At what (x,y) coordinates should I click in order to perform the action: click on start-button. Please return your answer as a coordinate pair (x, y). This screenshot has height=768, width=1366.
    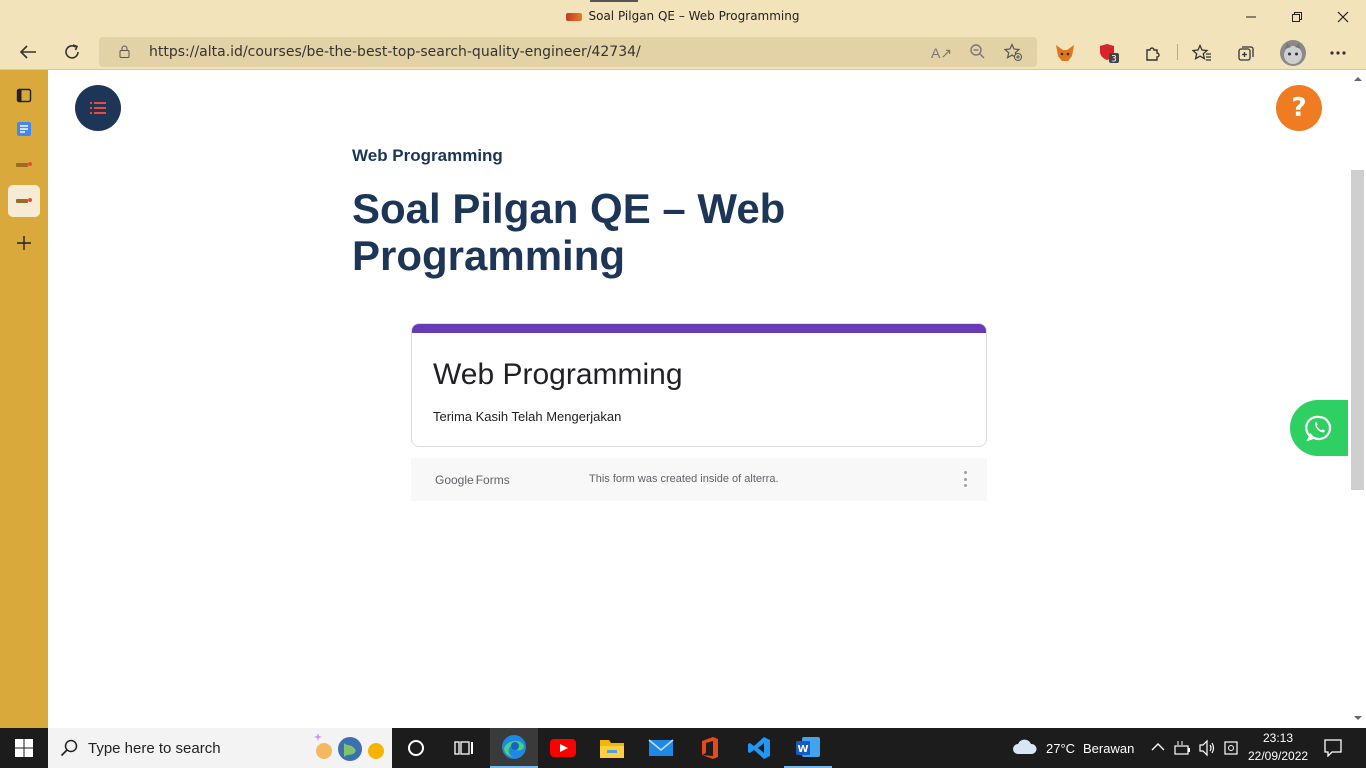
    Looking at the image, I should click on (24, 748).